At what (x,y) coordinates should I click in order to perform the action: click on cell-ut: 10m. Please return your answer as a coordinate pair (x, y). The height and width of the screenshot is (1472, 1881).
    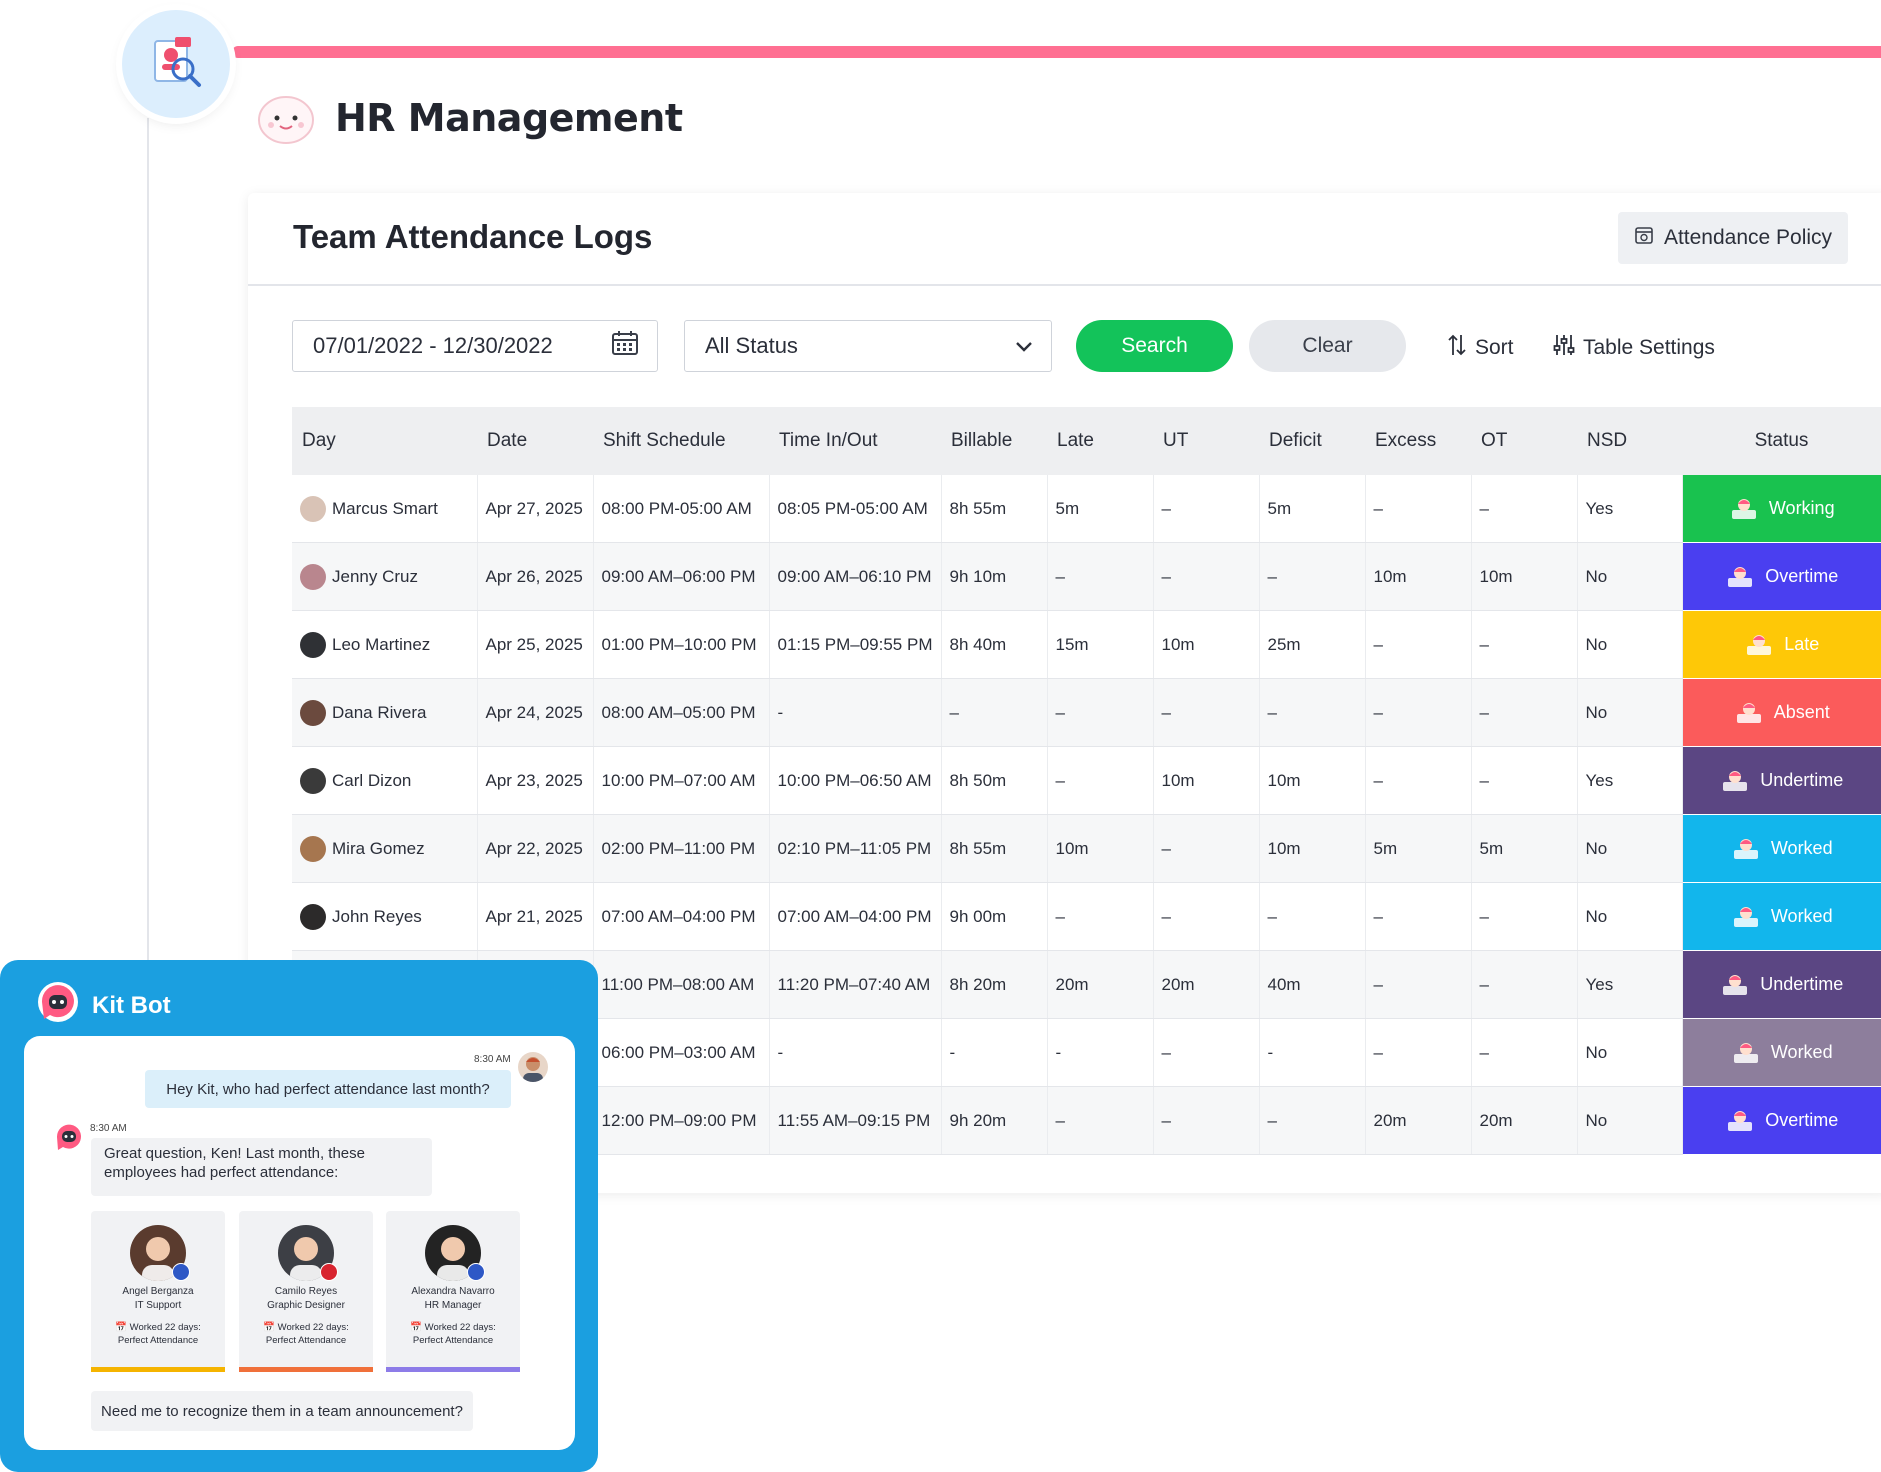
    Looking at the image, I should click on (1206, 644).